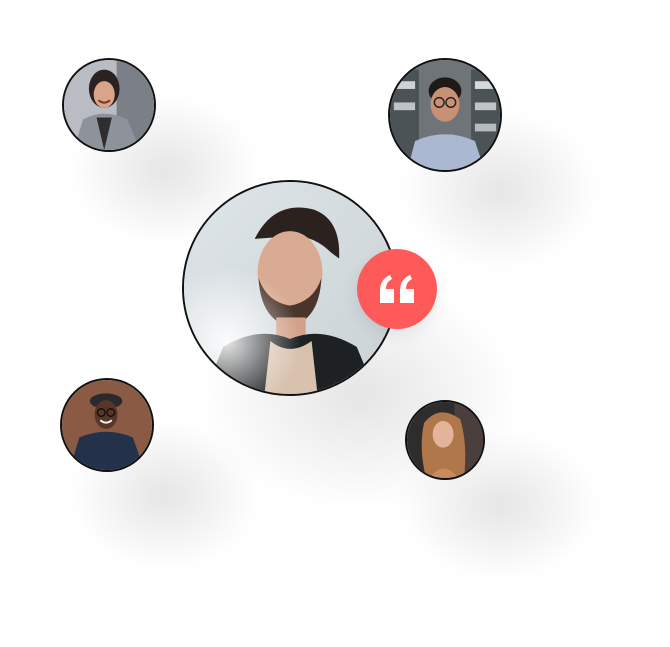 This screenshot has height=647, width=670. I want to click on quote-icon, so click(397, 289).